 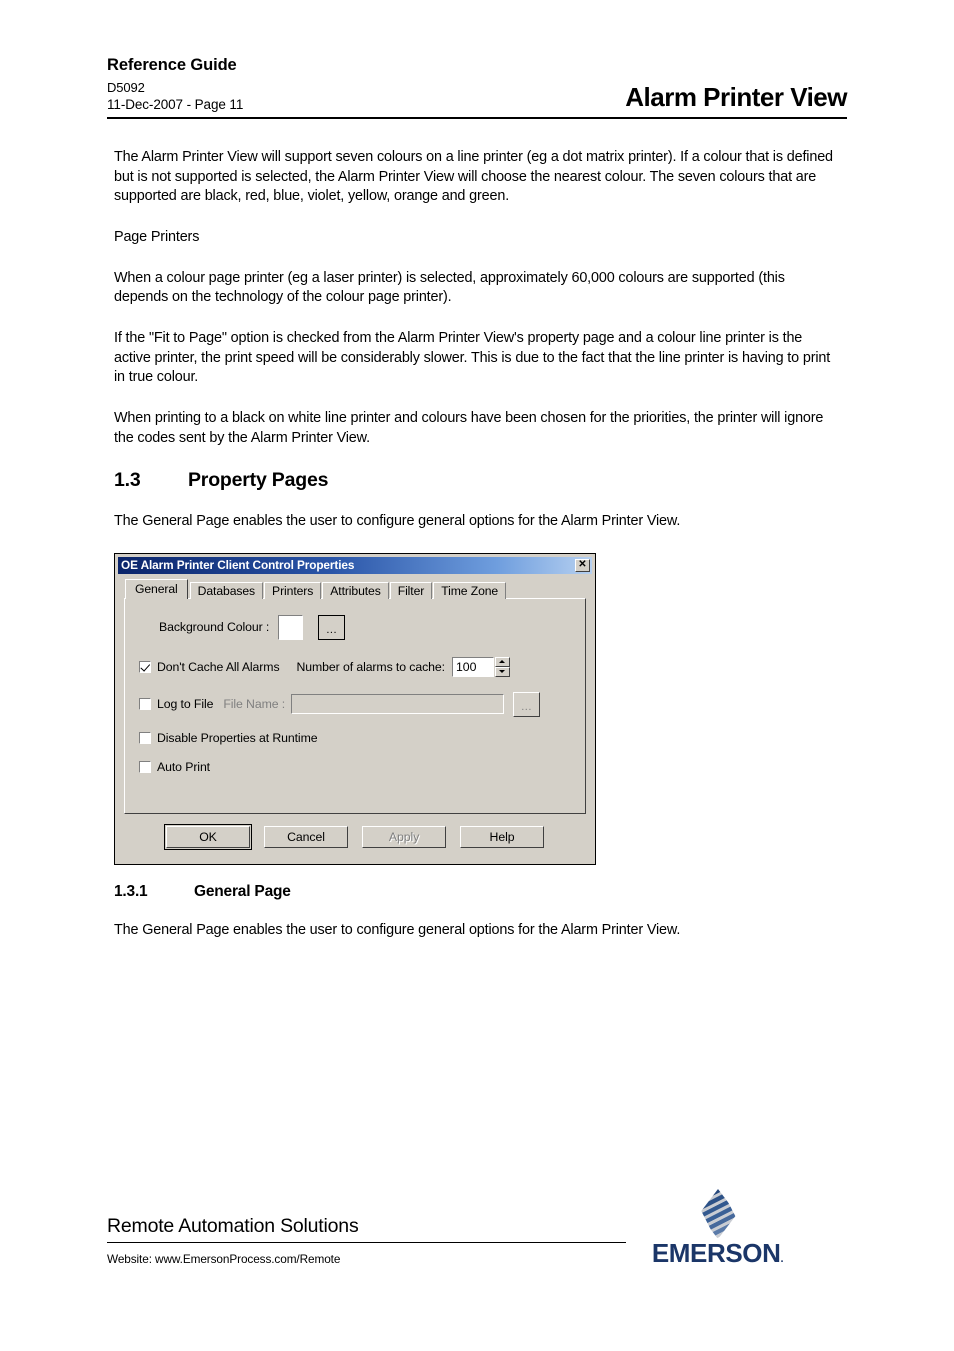 I want to click on tab-printers: Printers, so click(x=293, y=590).